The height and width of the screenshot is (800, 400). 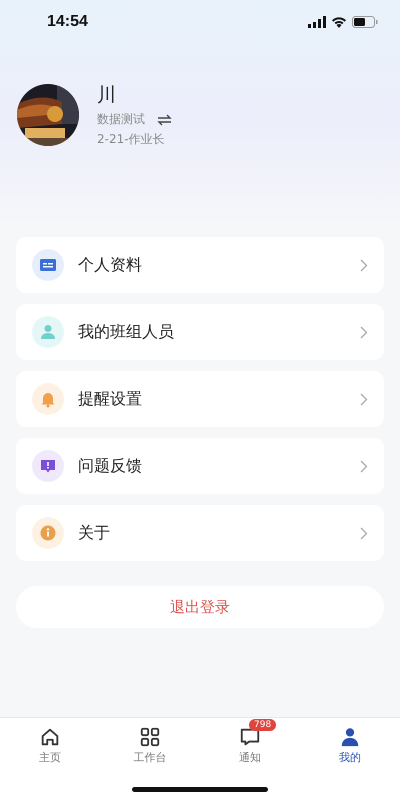 What do you see at coordinates (110, 466) in the screenshot?
I see `menu-label: 问题反馈` at bounding box center [110, 466].